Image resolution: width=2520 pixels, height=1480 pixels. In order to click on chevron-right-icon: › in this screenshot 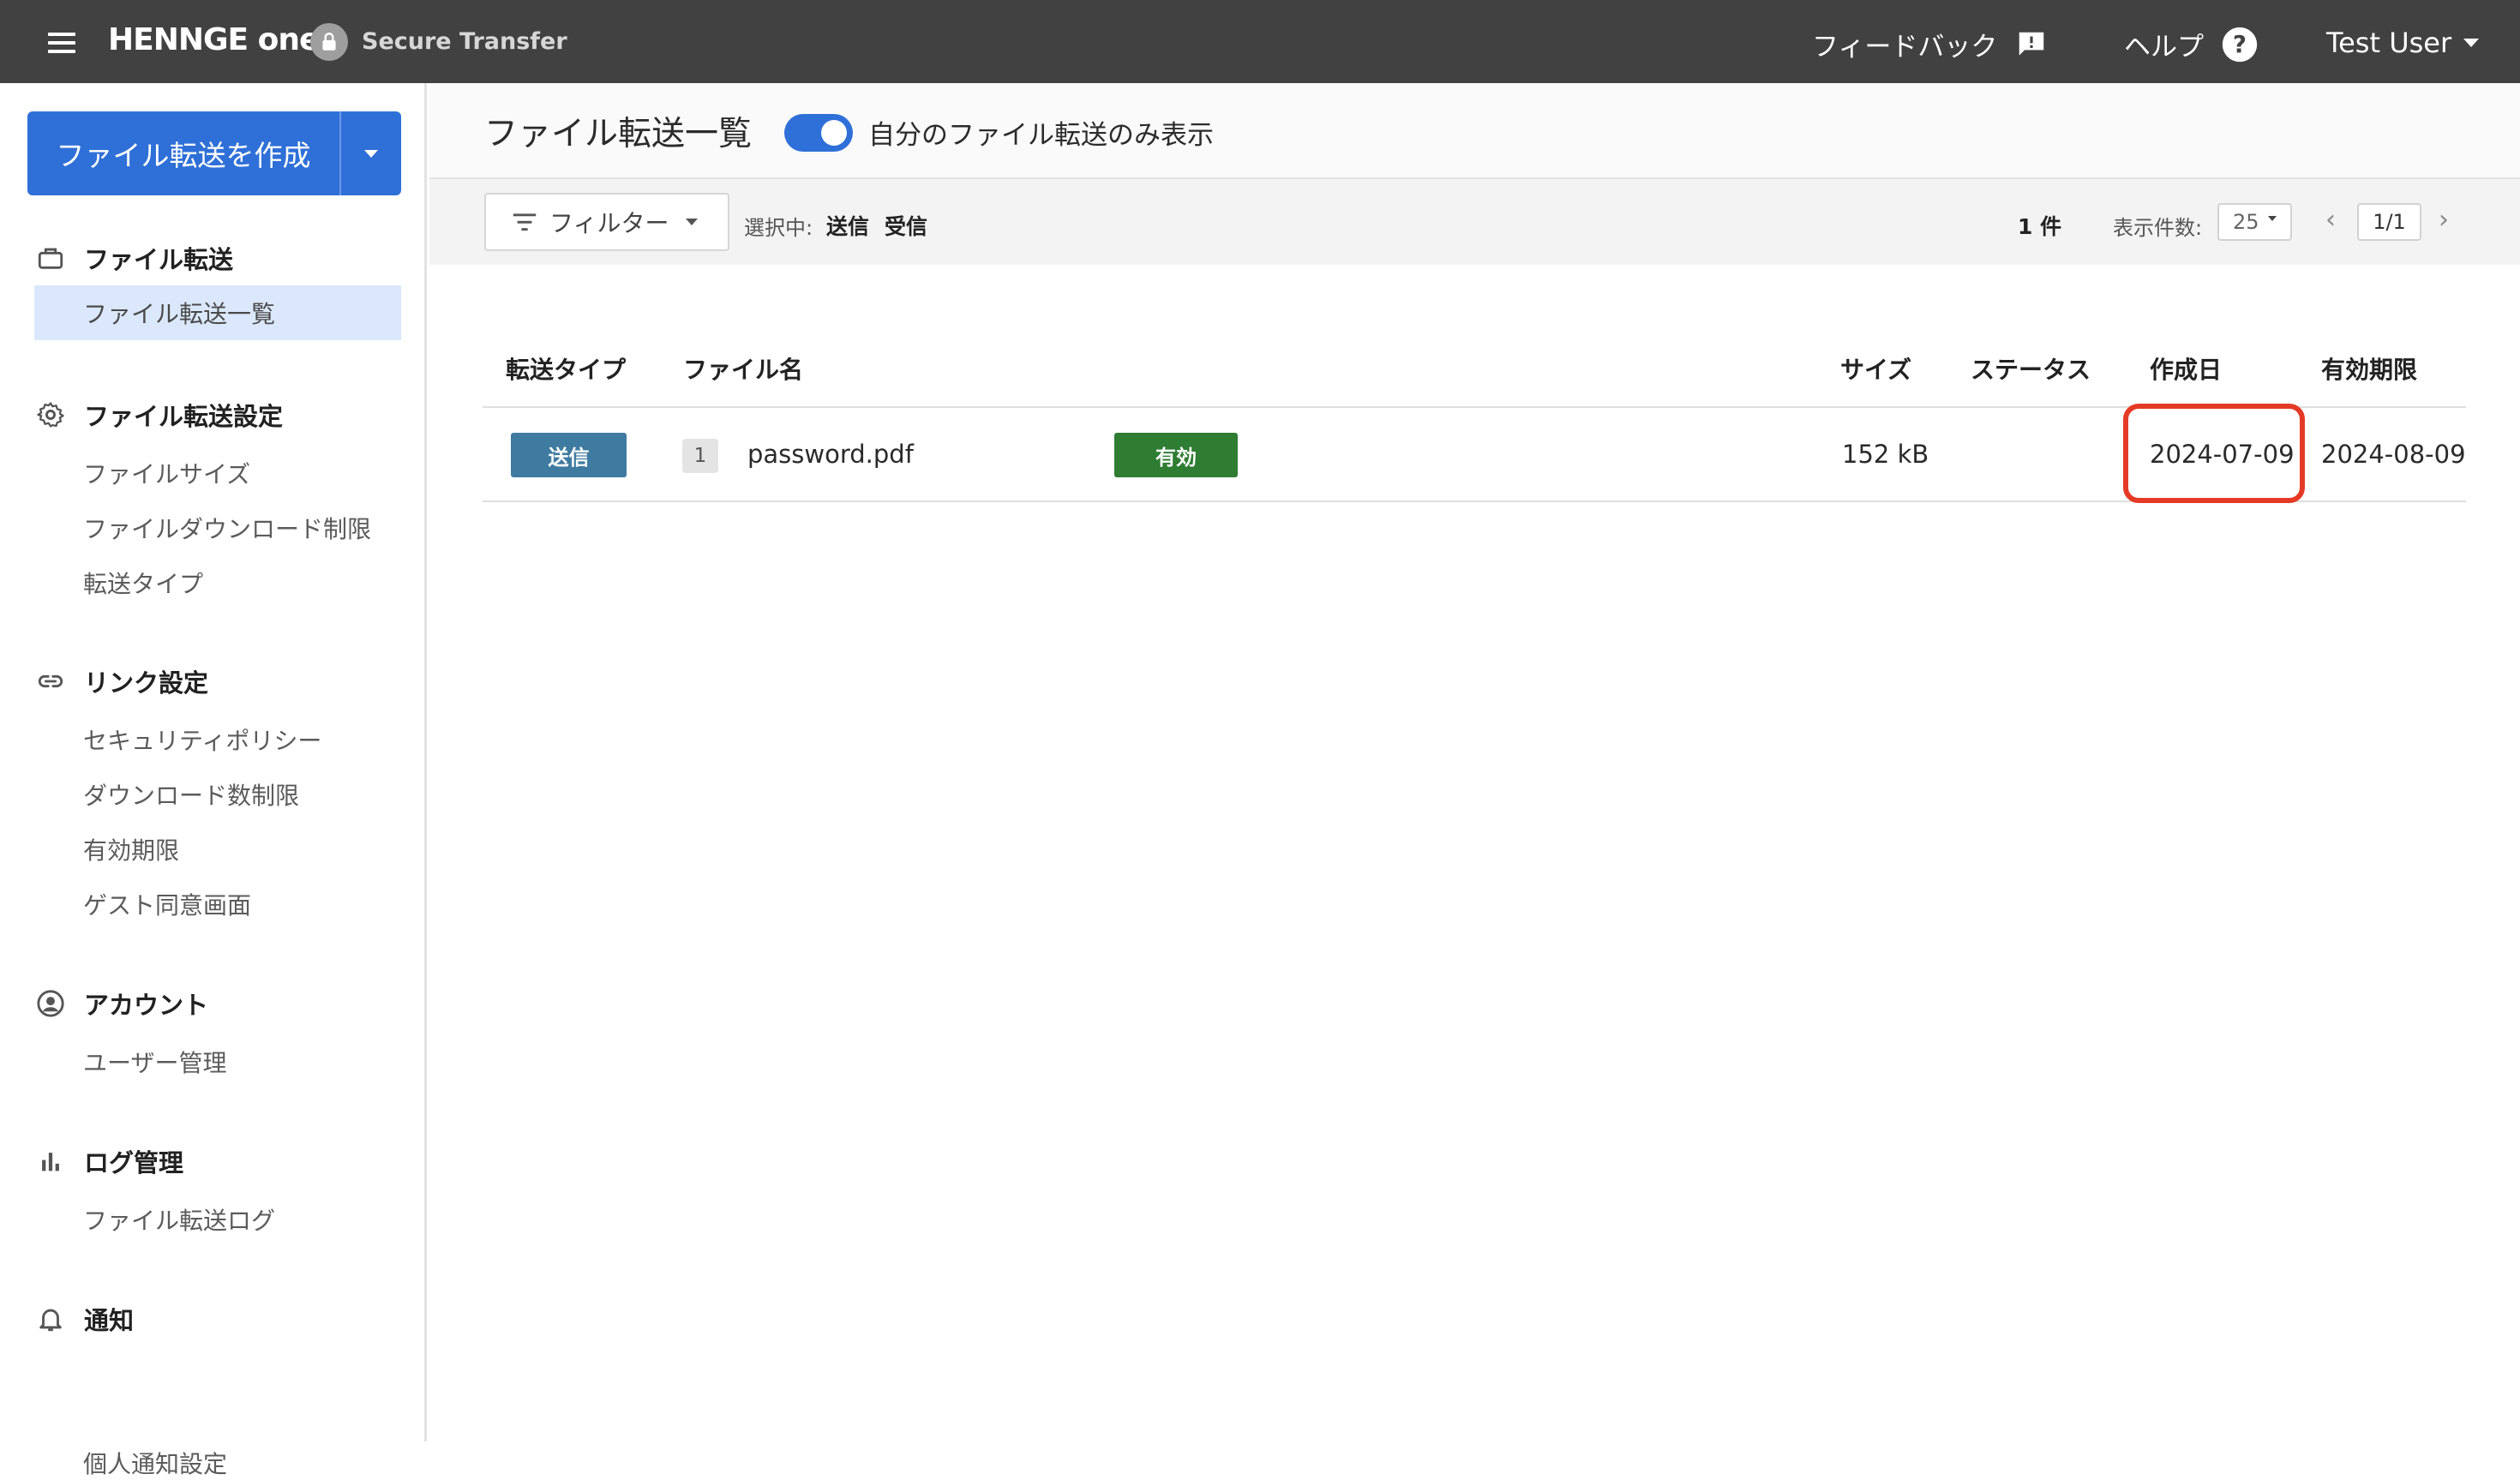, I will do `click(2444, 220)`.